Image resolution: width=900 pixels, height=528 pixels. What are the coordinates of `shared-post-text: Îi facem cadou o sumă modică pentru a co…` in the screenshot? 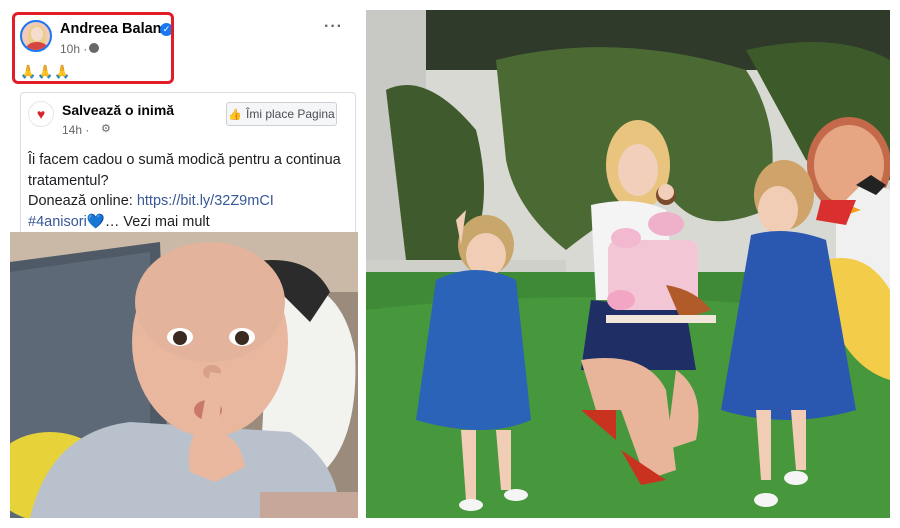 It's located at (188, 191).